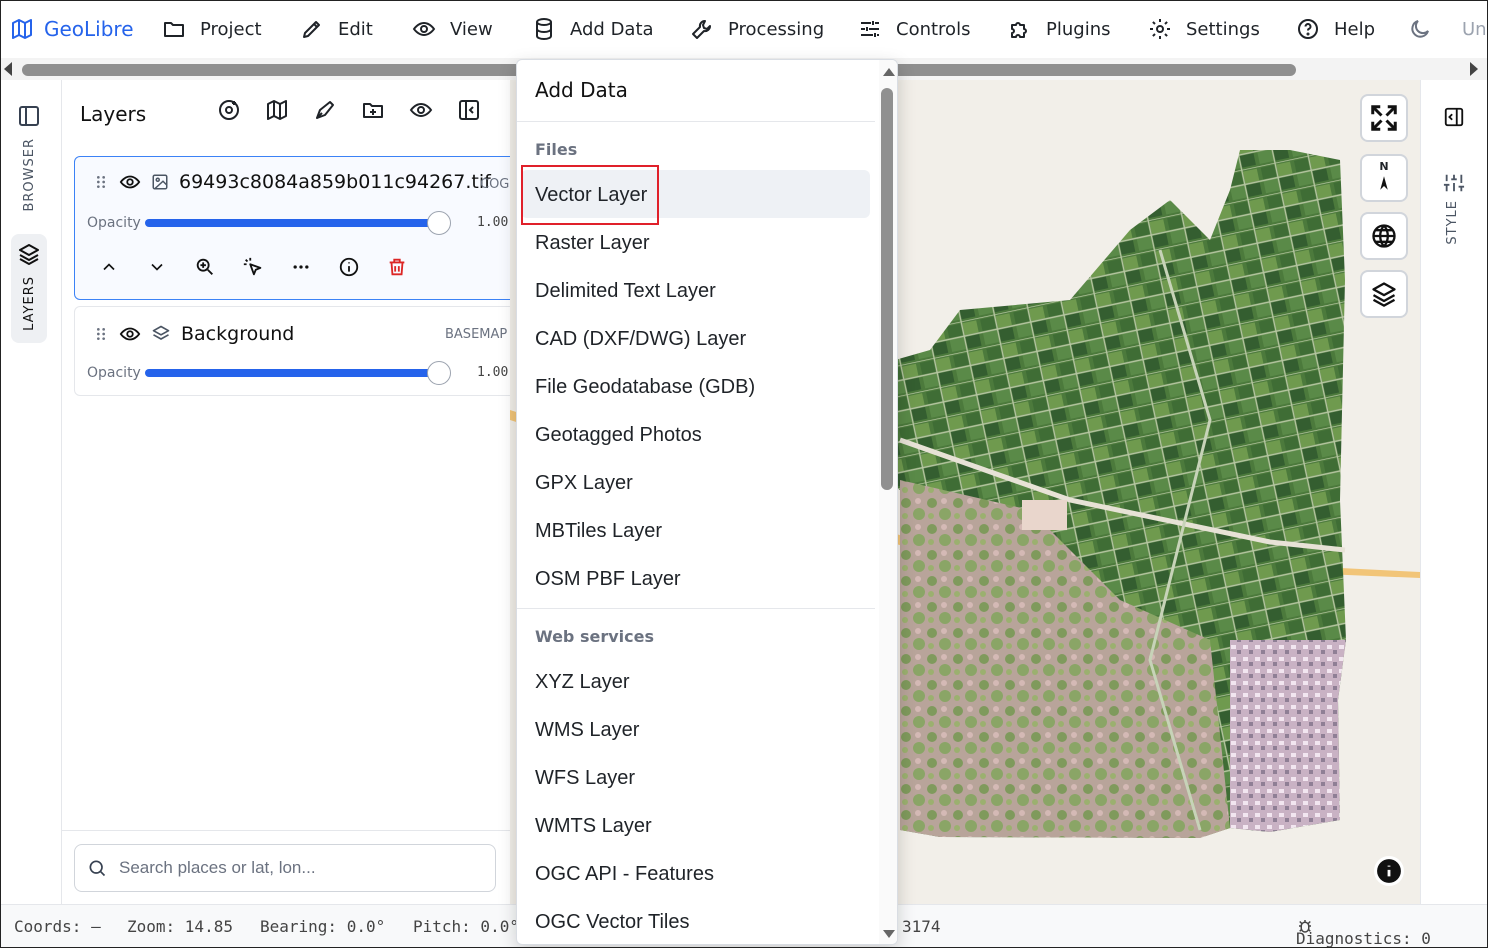 This screenshot has width=1488, height=948. What do you see at coordinates (421, 110) in the screenshot?
I see `visibility-button` at bounding box center [421, 110].